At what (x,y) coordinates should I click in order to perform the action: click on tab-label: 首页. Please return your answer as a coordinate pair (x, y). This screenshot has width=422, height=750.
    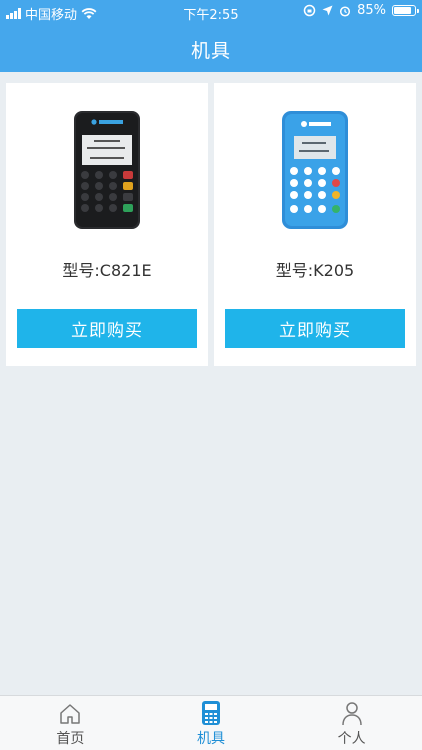
    Looking at the image, I should click on (70, 739).